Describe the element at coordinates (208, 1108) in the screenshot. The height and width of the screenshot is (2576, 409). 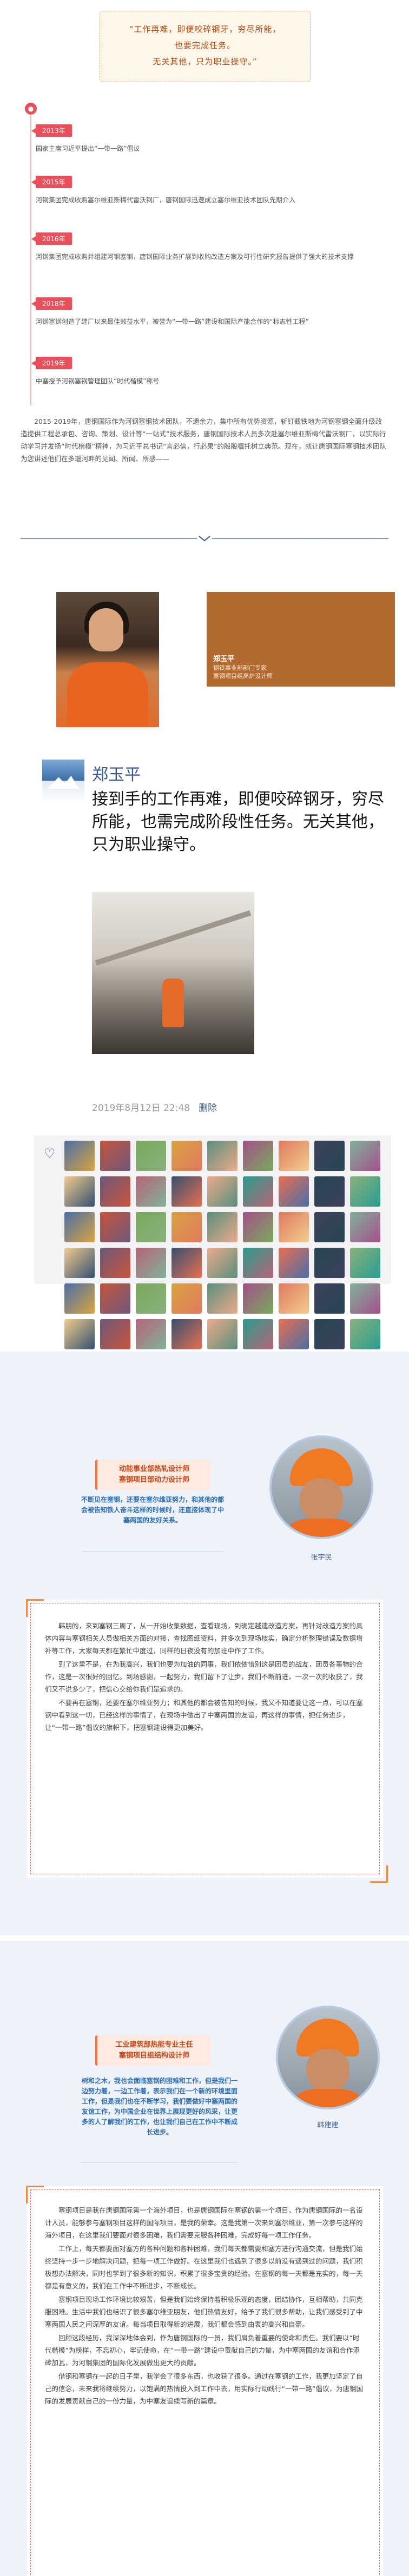
I see `delete-link: 删除` at that location.